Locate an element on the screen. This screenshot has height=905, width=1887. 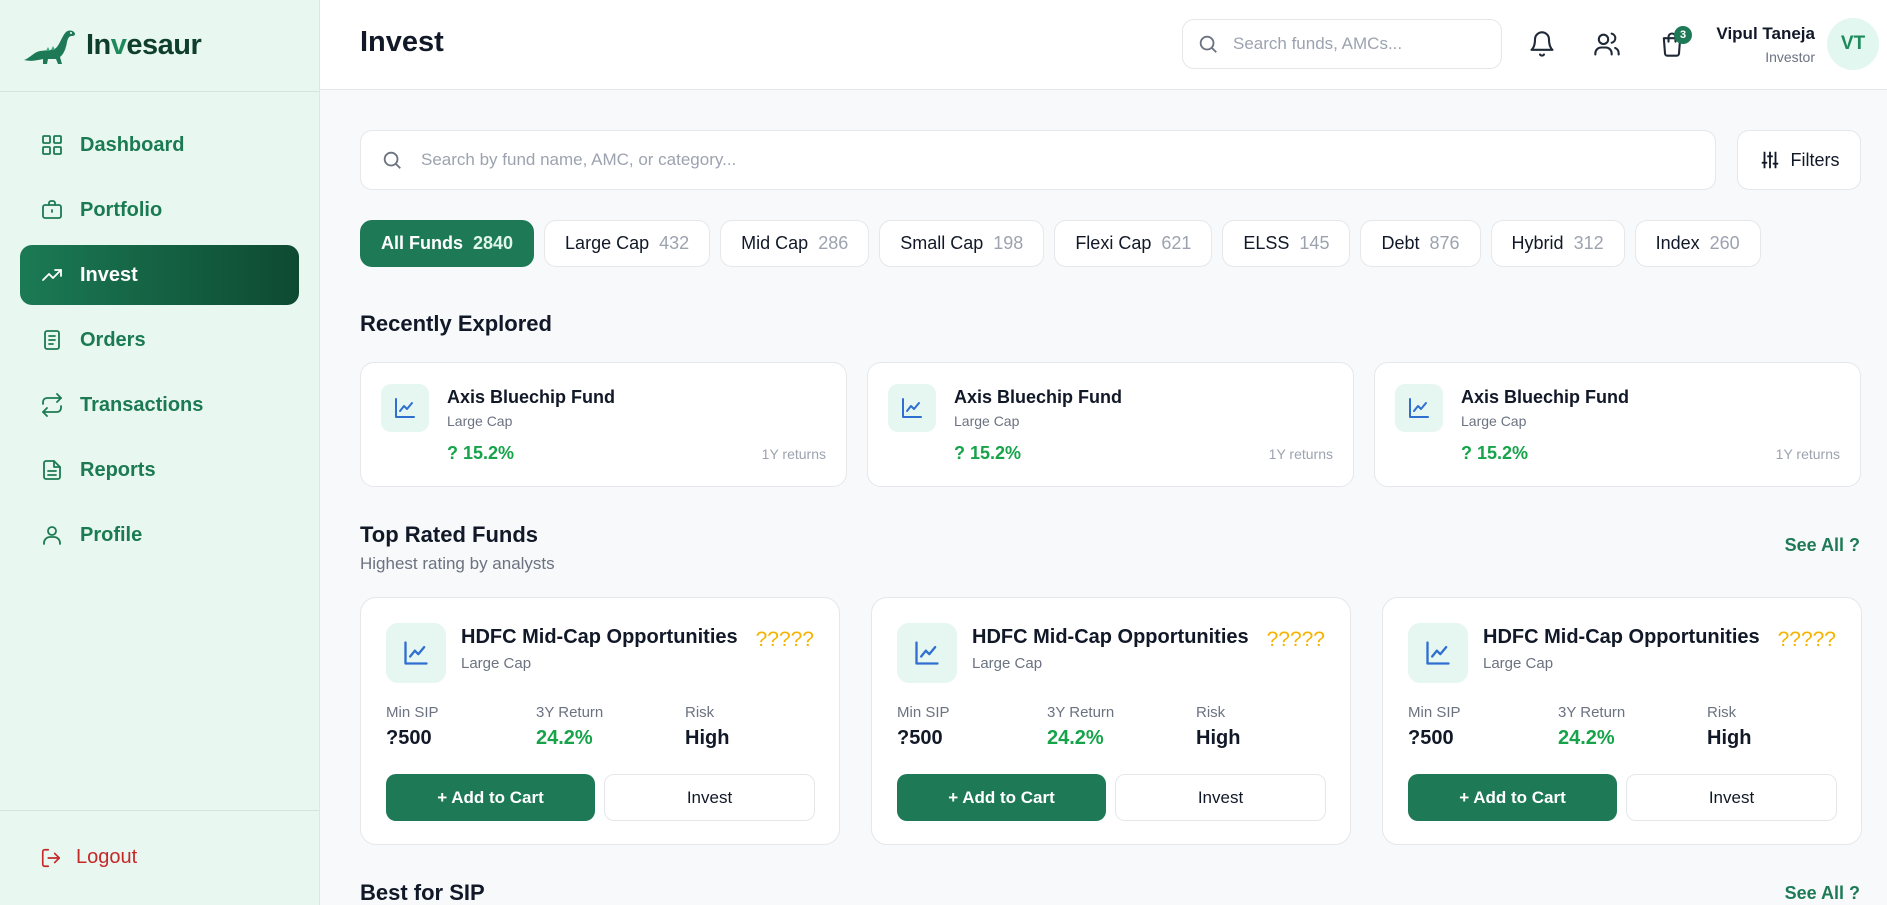
sidebar-item-dashboard: Dashboard is located at coordinates (159, 145).